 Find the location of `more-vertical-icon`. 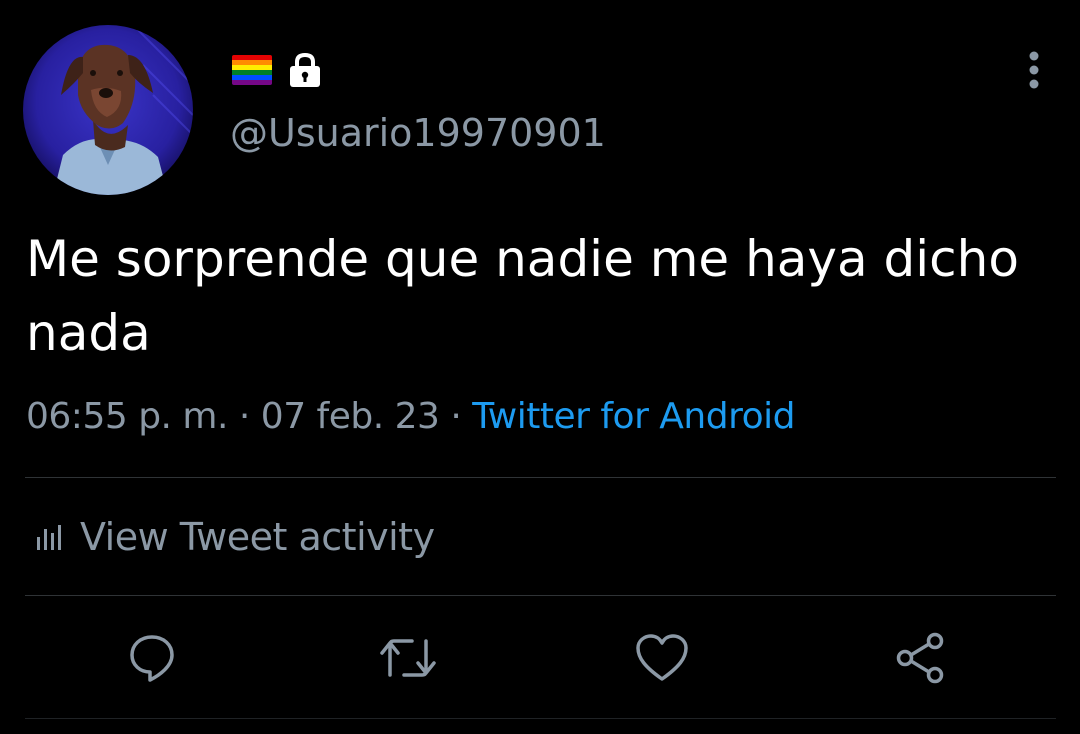

more-vertical-icon is located at coordinates (1034, 70).